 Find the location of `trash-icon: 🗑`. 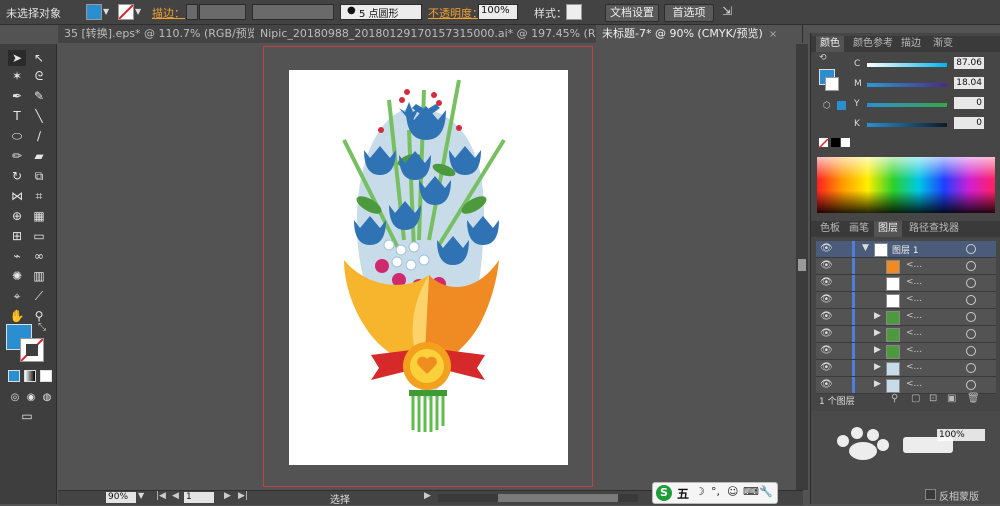

trash-icon: 🗑 is located at coordinates (973, 398).